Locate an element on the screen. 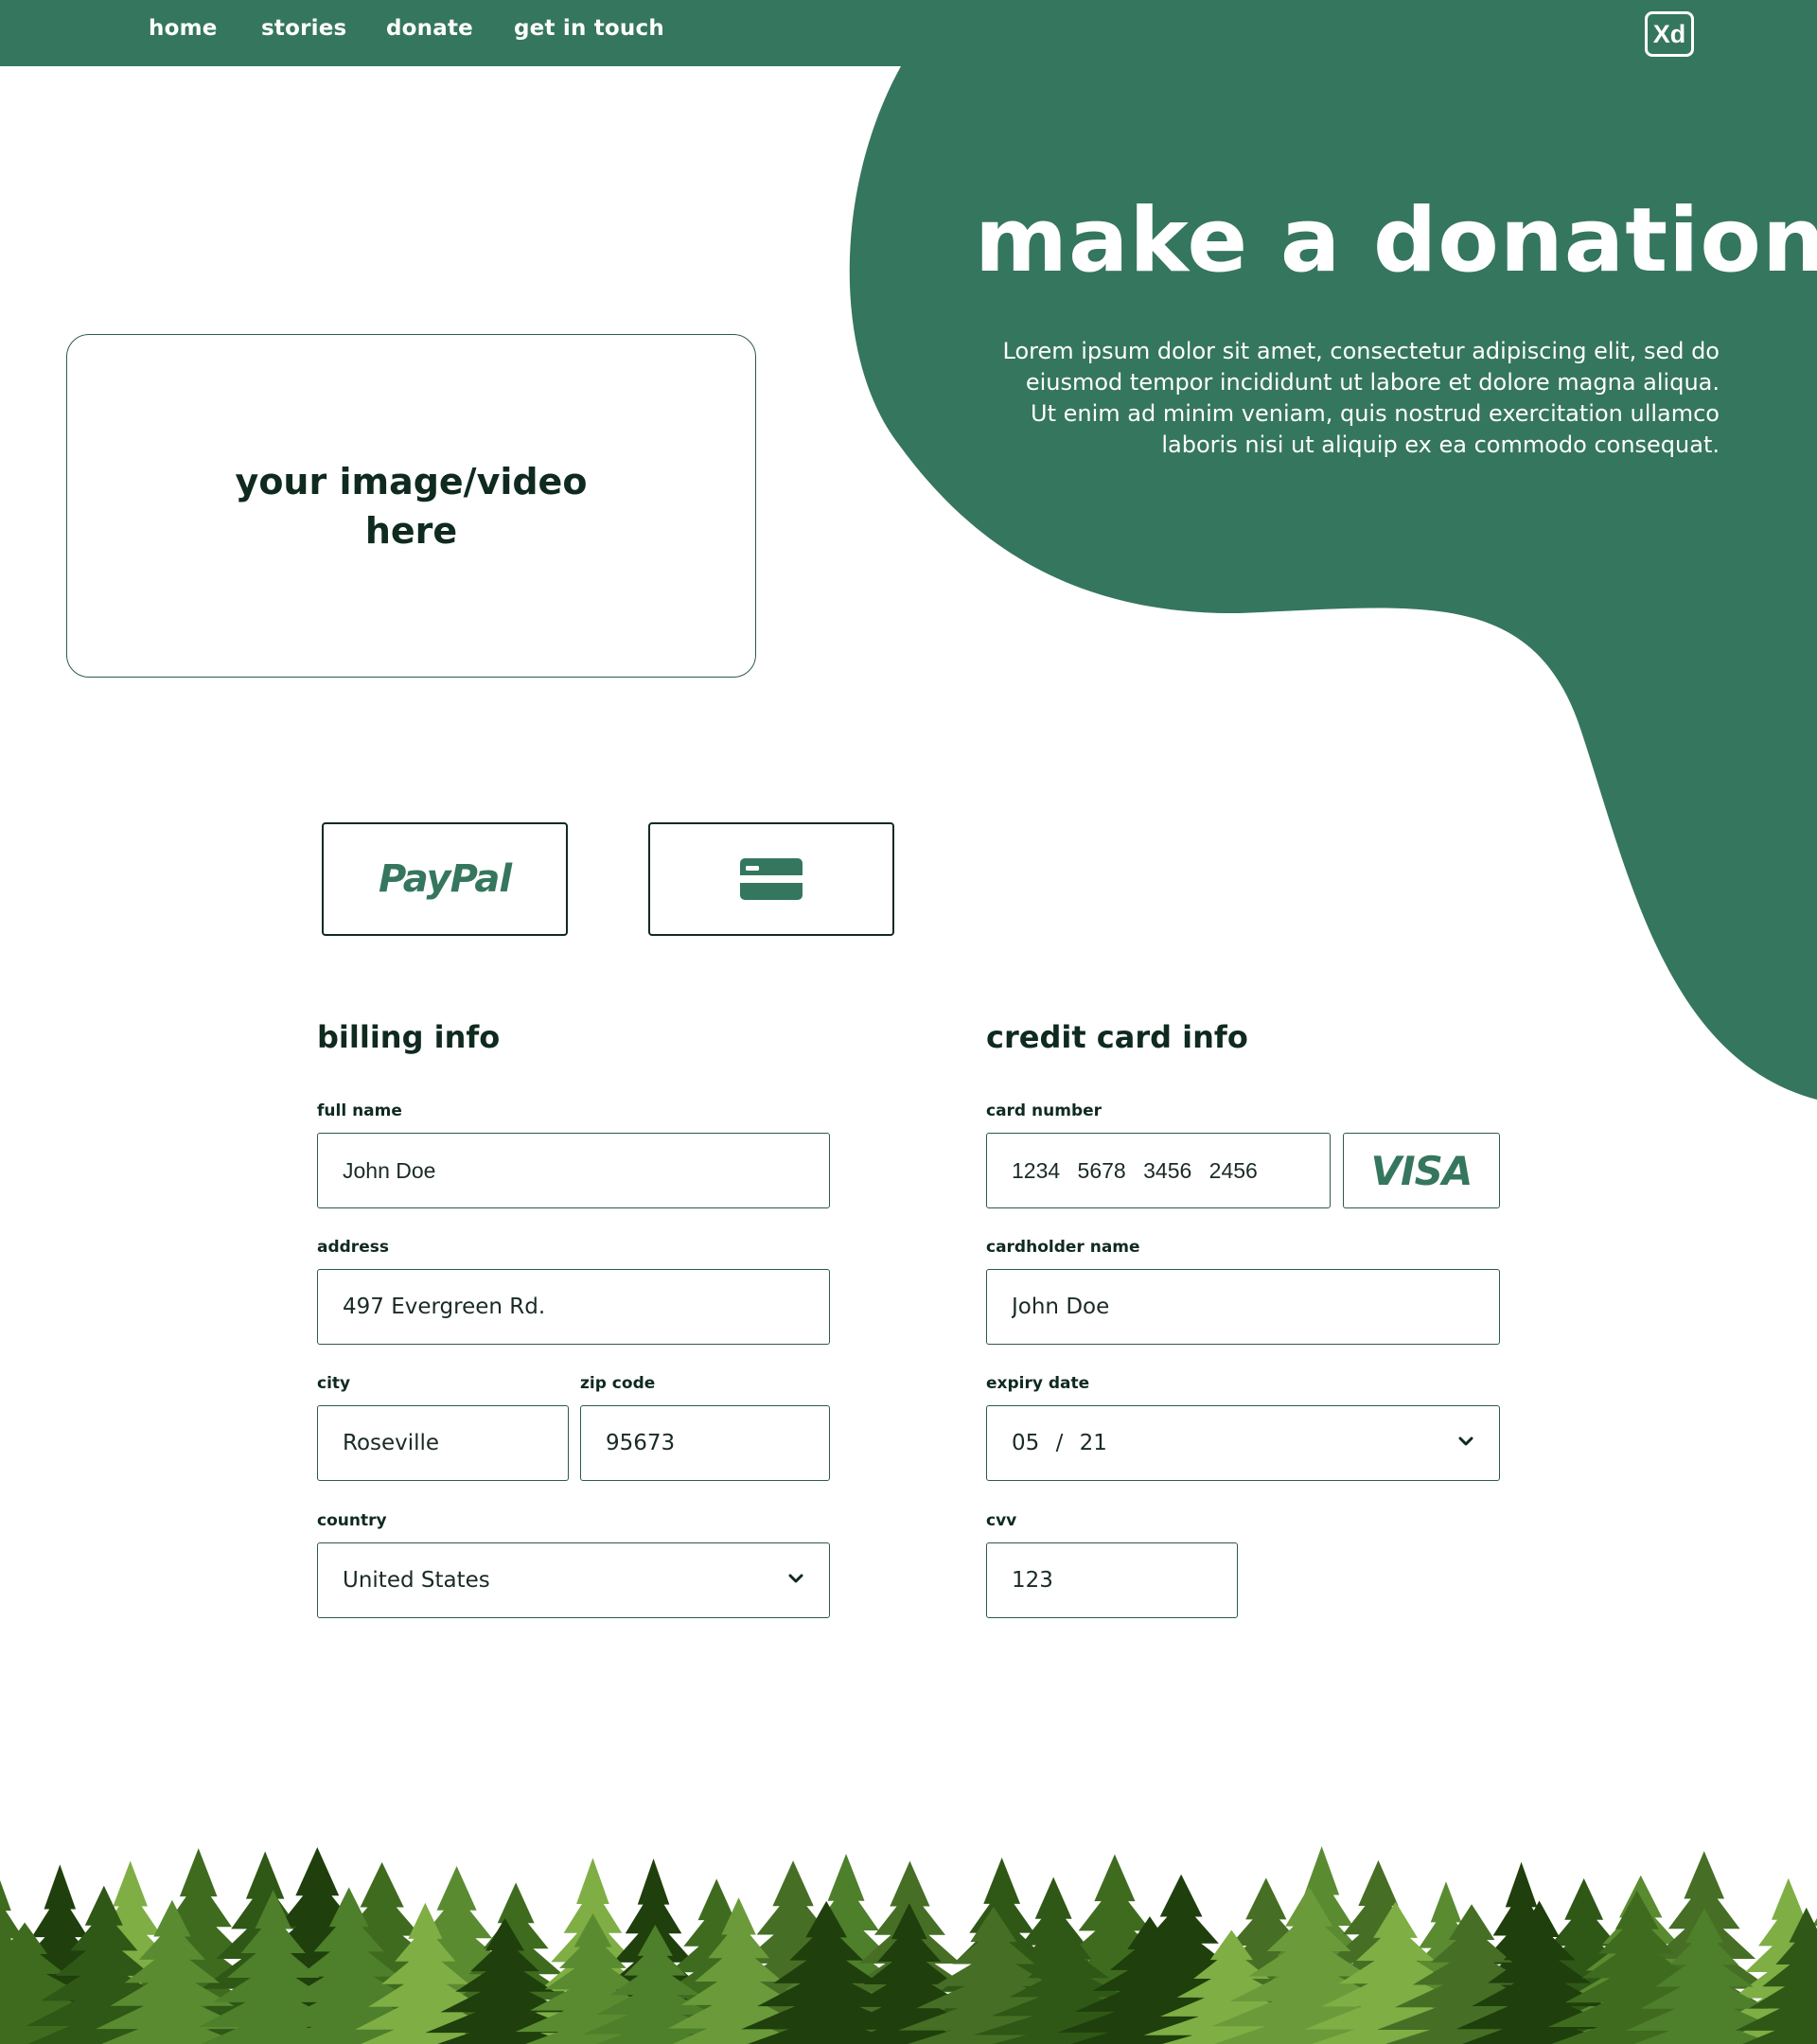 This screenshot has width=1817, height=2044. expiry-date-value: 05 / 21 is located at coordinates (1059, 1443).